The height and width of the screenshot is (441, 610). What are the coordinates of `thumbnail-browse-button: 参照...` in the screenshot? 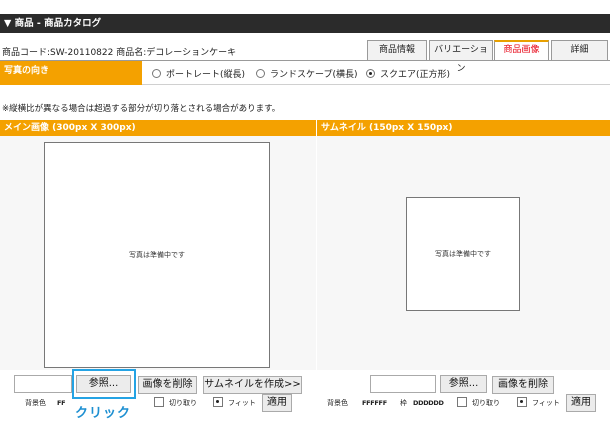 It's located at (463, 384).